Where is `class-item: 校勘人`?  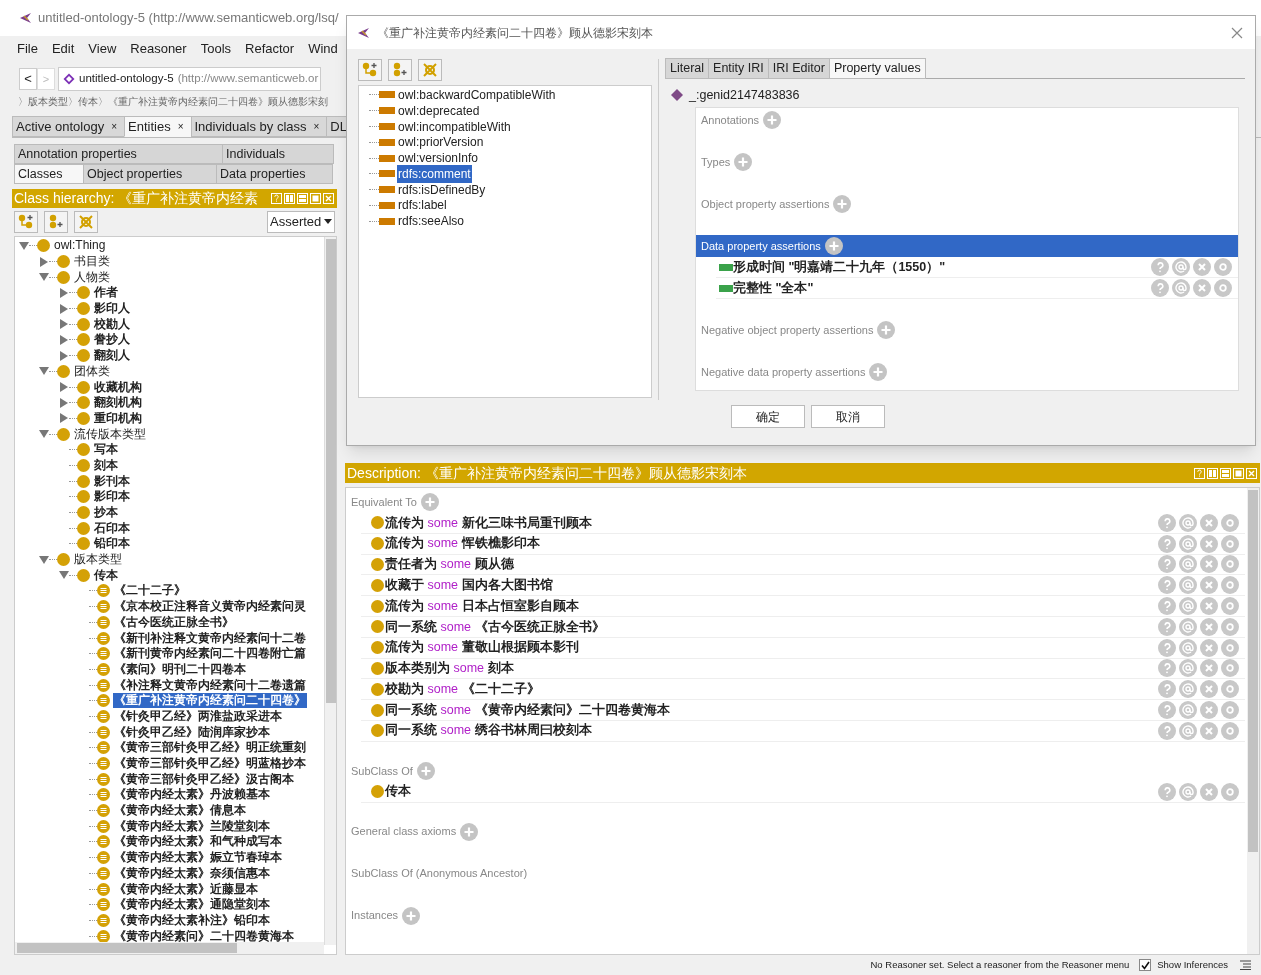
class-item: 校勘人 is located at coordinates (112, 324).